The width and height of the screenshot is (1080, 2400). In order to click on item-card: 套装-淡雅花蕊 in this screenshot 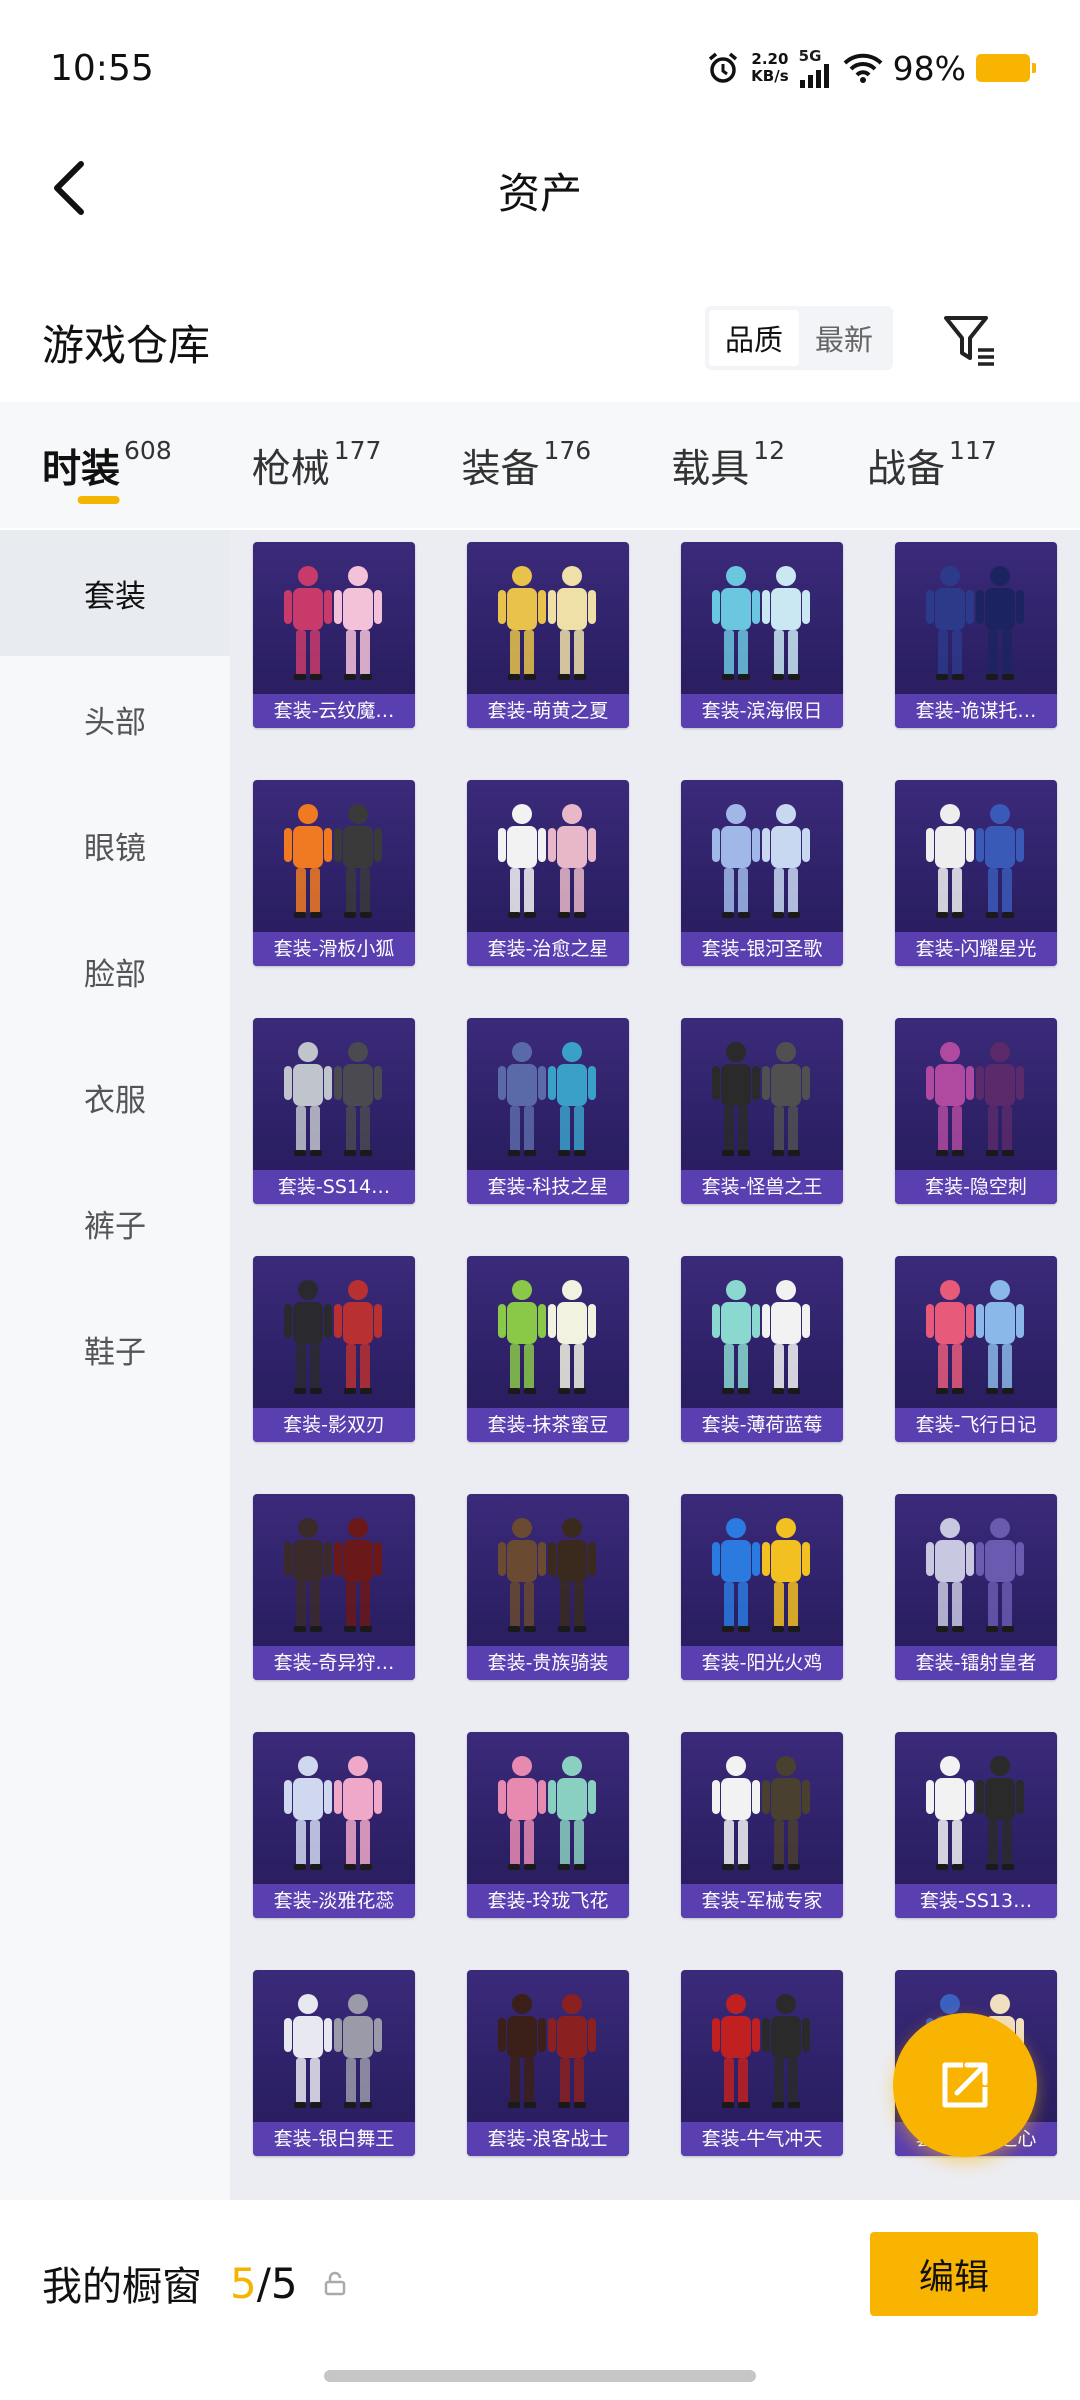, I will do `click(334, 1825)`.